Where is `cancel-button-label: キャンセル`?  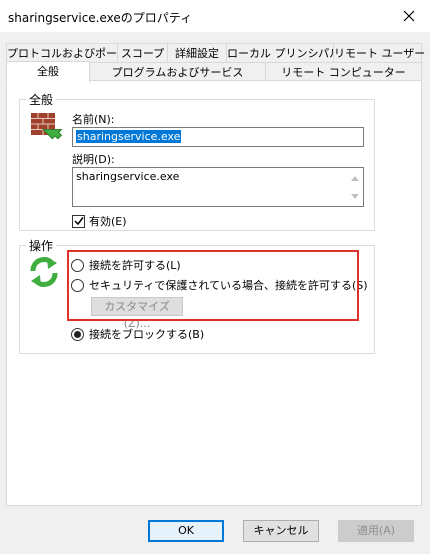 cancel-button-label: キャンセル is located at coordinates (281, 530).